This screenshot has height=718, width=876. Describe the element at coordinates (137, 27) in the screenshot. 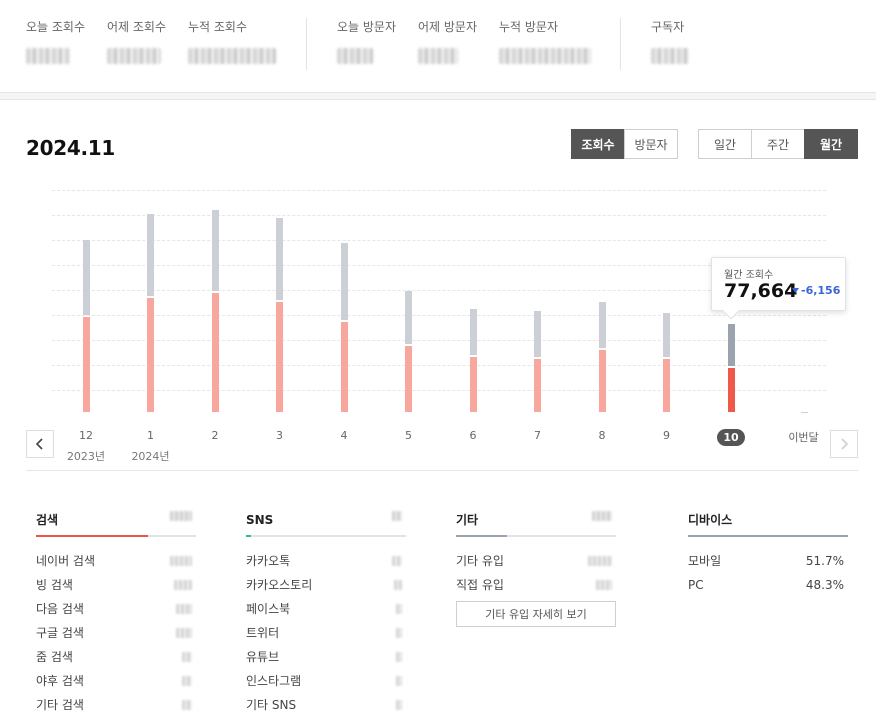

I see `stat-label: 어제 조회수` at that location.